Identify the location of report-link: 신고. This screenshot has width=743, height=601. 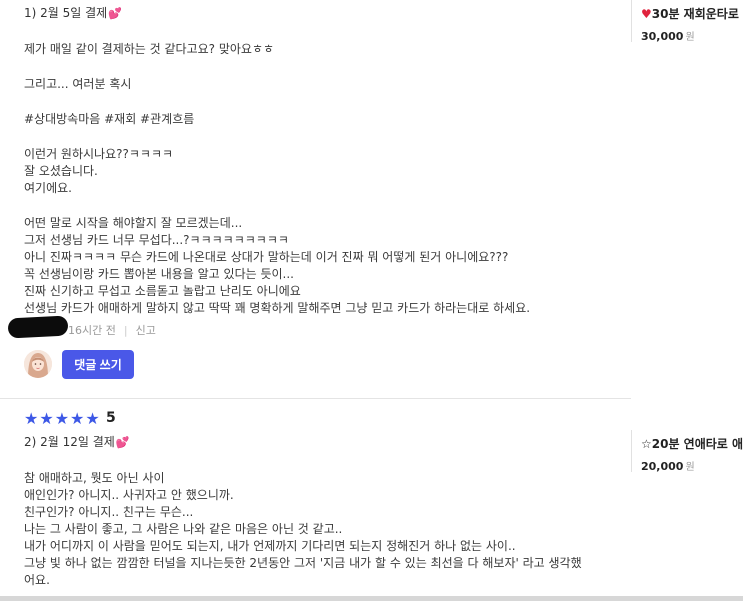
(146, 330).